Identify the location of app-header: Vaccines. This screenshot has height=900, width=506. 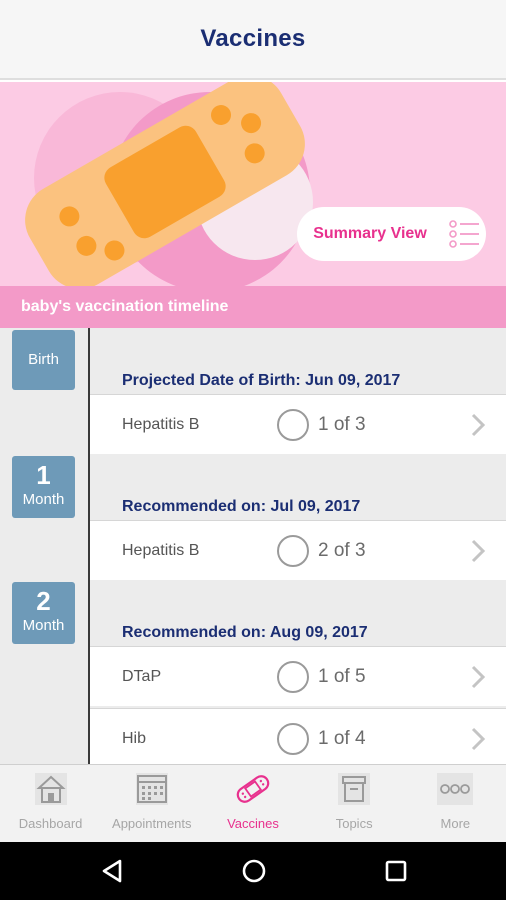
(253, 40).